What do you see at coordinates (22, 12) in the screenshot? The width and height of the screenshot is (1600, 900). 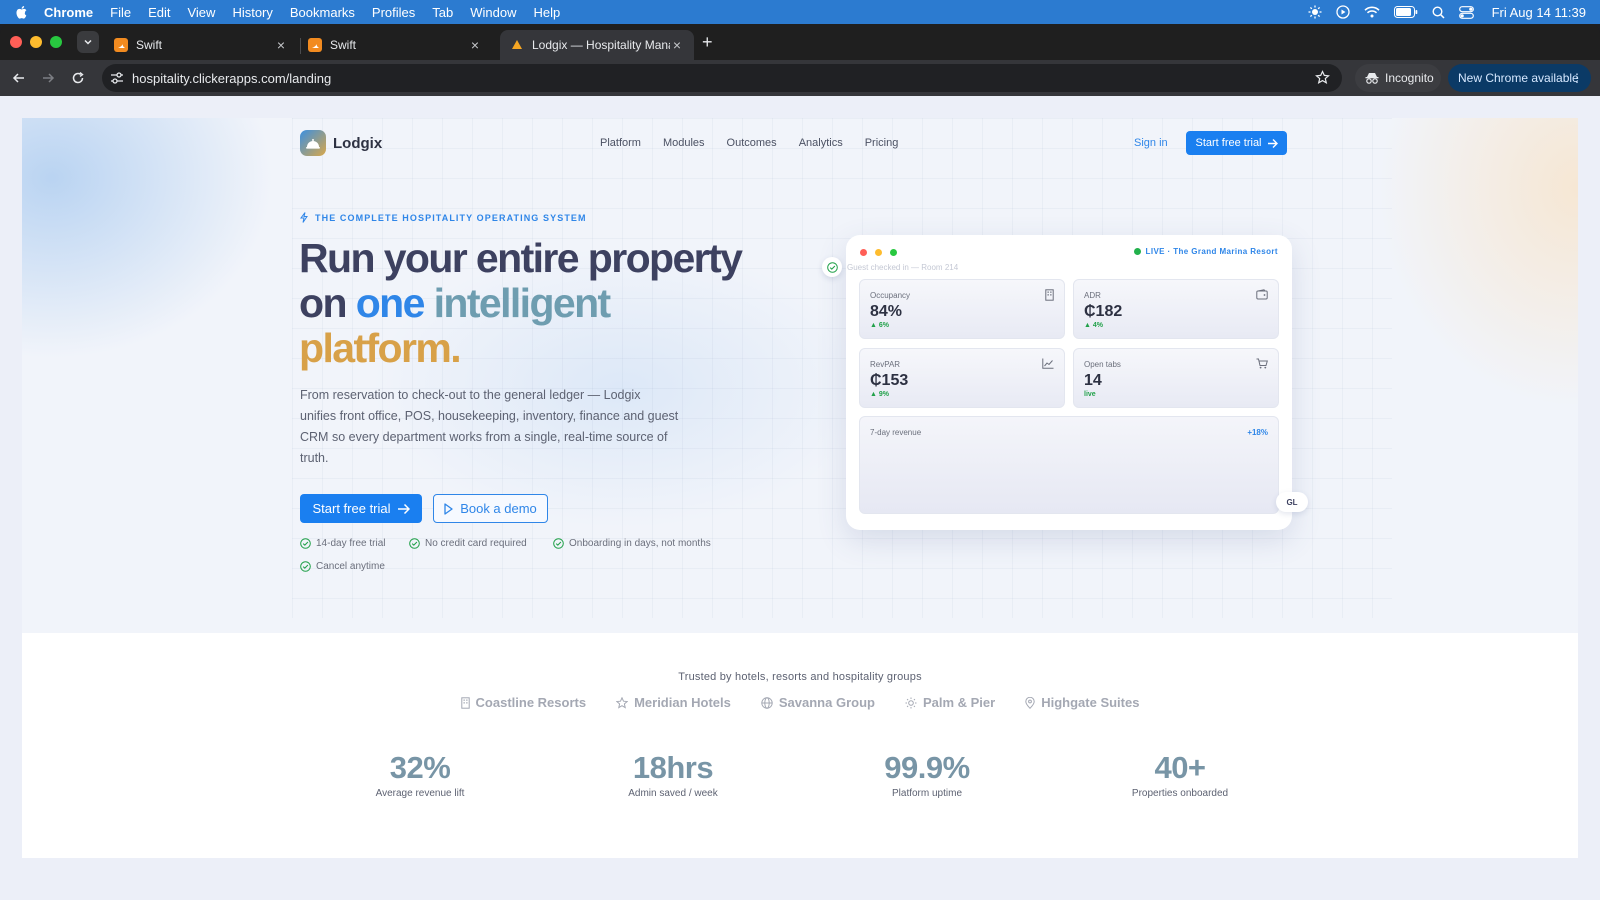 I see `apple-icon` at bounding box center [22, 12].